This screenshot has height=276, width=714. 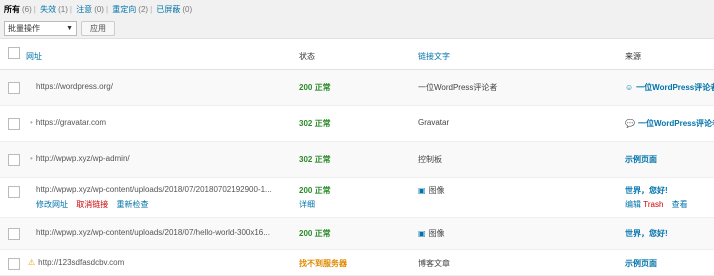 I want to click on source-actions: 编辑 Trash 查看, so click(x=656, y=204).